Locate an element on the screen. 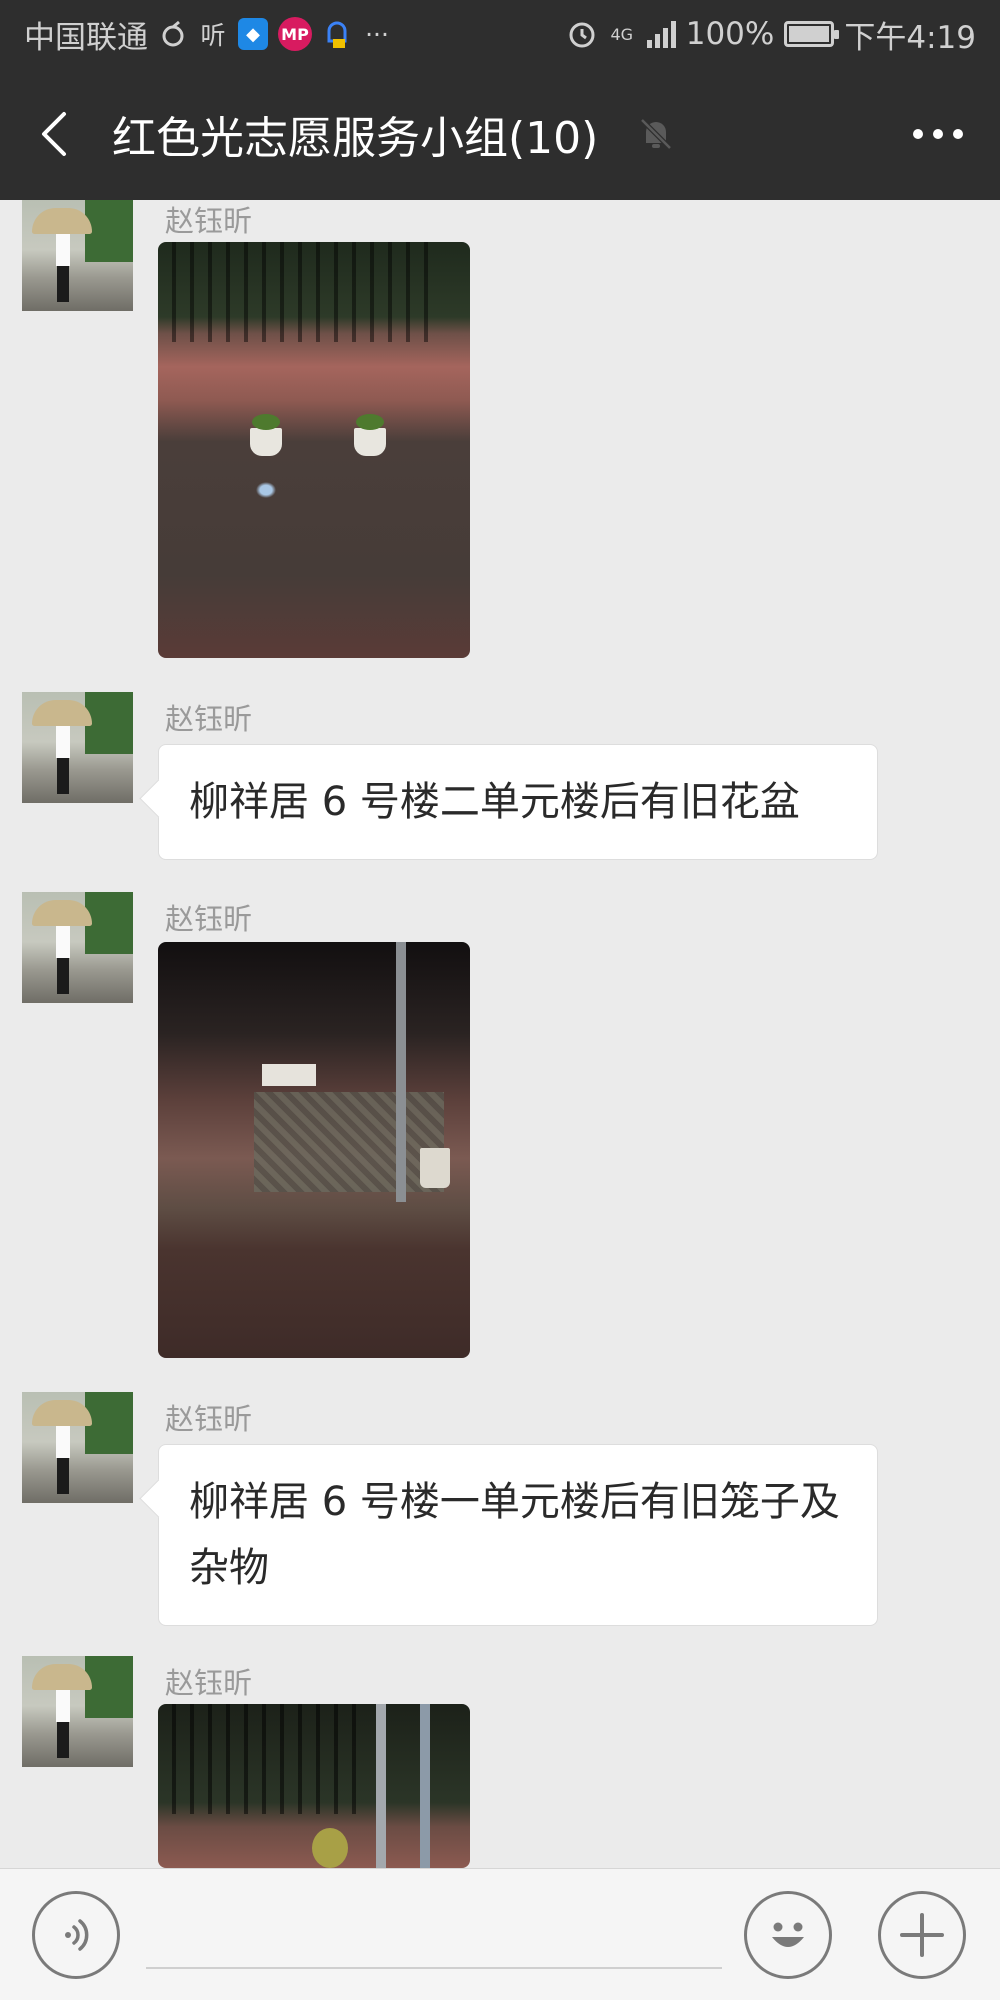 This screenshot has height=2000, width=1000. more-functions-button is located at coordinates (922, 1935).